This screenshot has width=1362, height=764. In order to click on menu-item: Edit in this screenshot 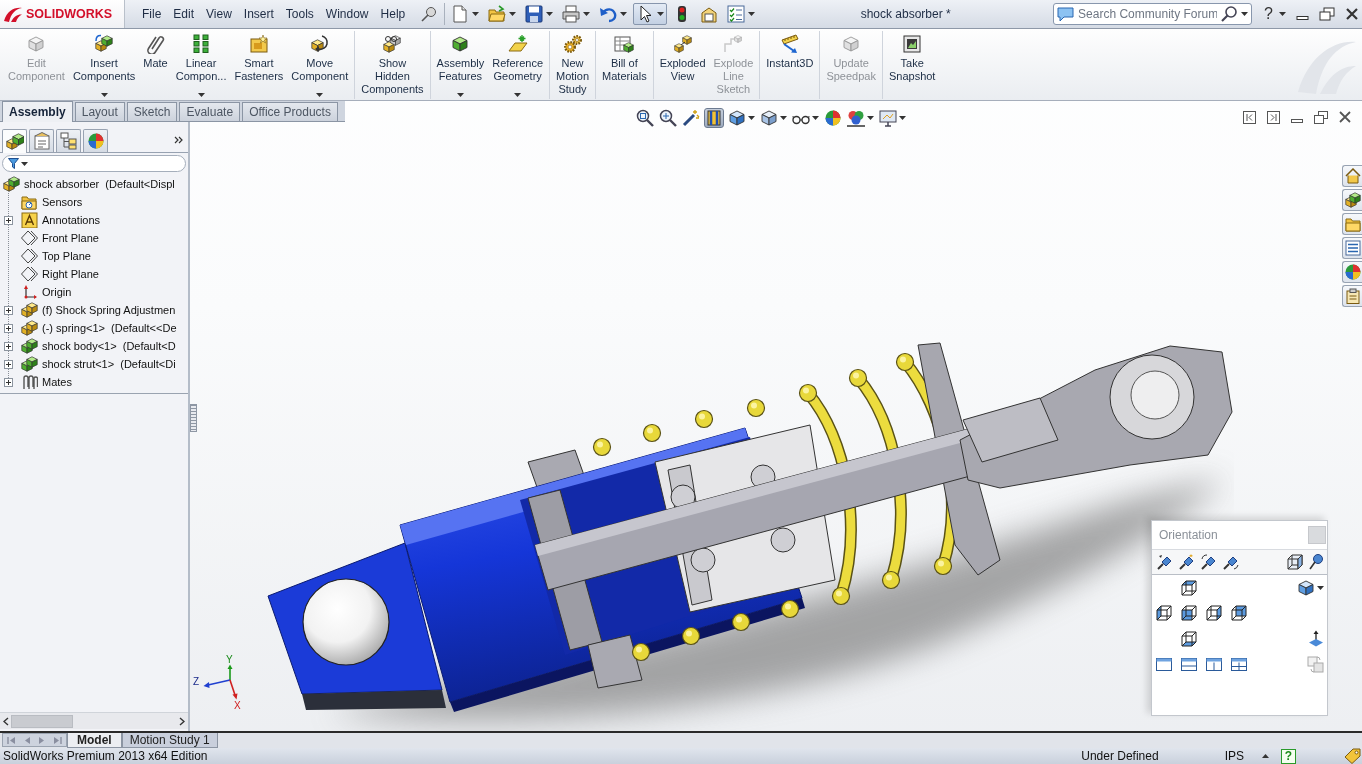, I will do `click(184, 14)`.